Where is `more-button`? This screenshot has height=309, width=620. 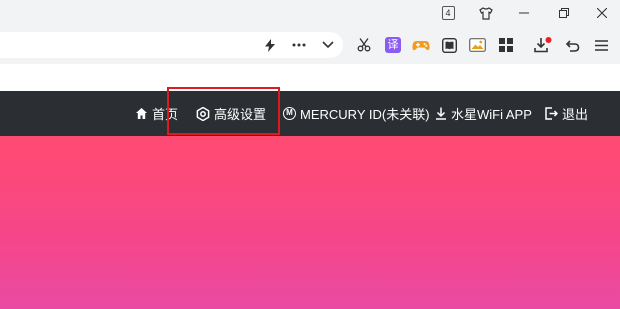 more-button is located at coordinates (299, 45).